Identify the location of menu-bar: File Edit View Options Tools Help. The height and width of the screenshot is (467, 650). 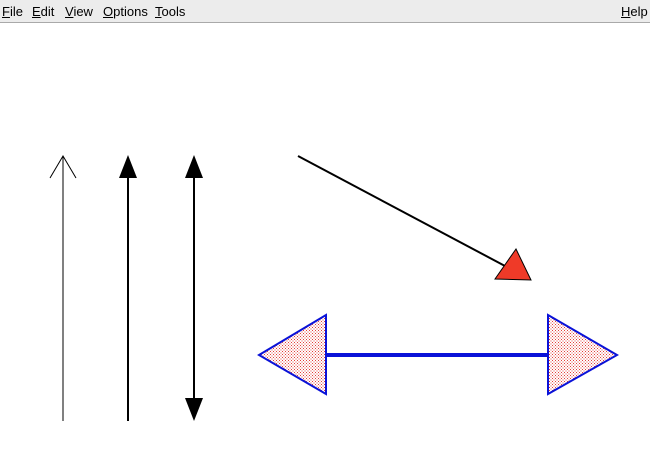
(325, 11).